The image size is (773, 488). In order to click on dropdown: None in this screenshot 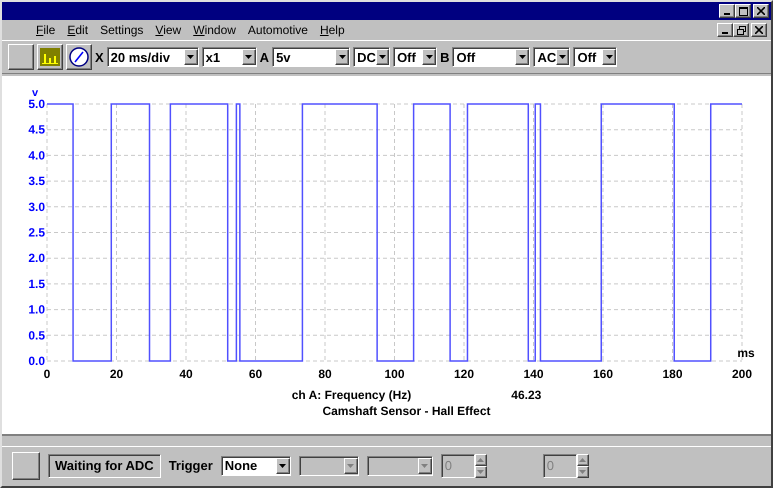, I will do `click(255, 466)`.